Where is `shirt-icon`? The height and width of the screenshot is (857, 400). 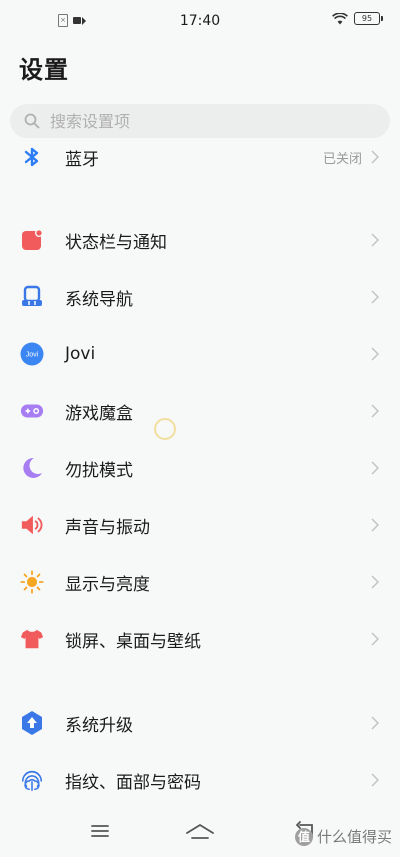
shirt-icon is located at coordinates (32, 639).